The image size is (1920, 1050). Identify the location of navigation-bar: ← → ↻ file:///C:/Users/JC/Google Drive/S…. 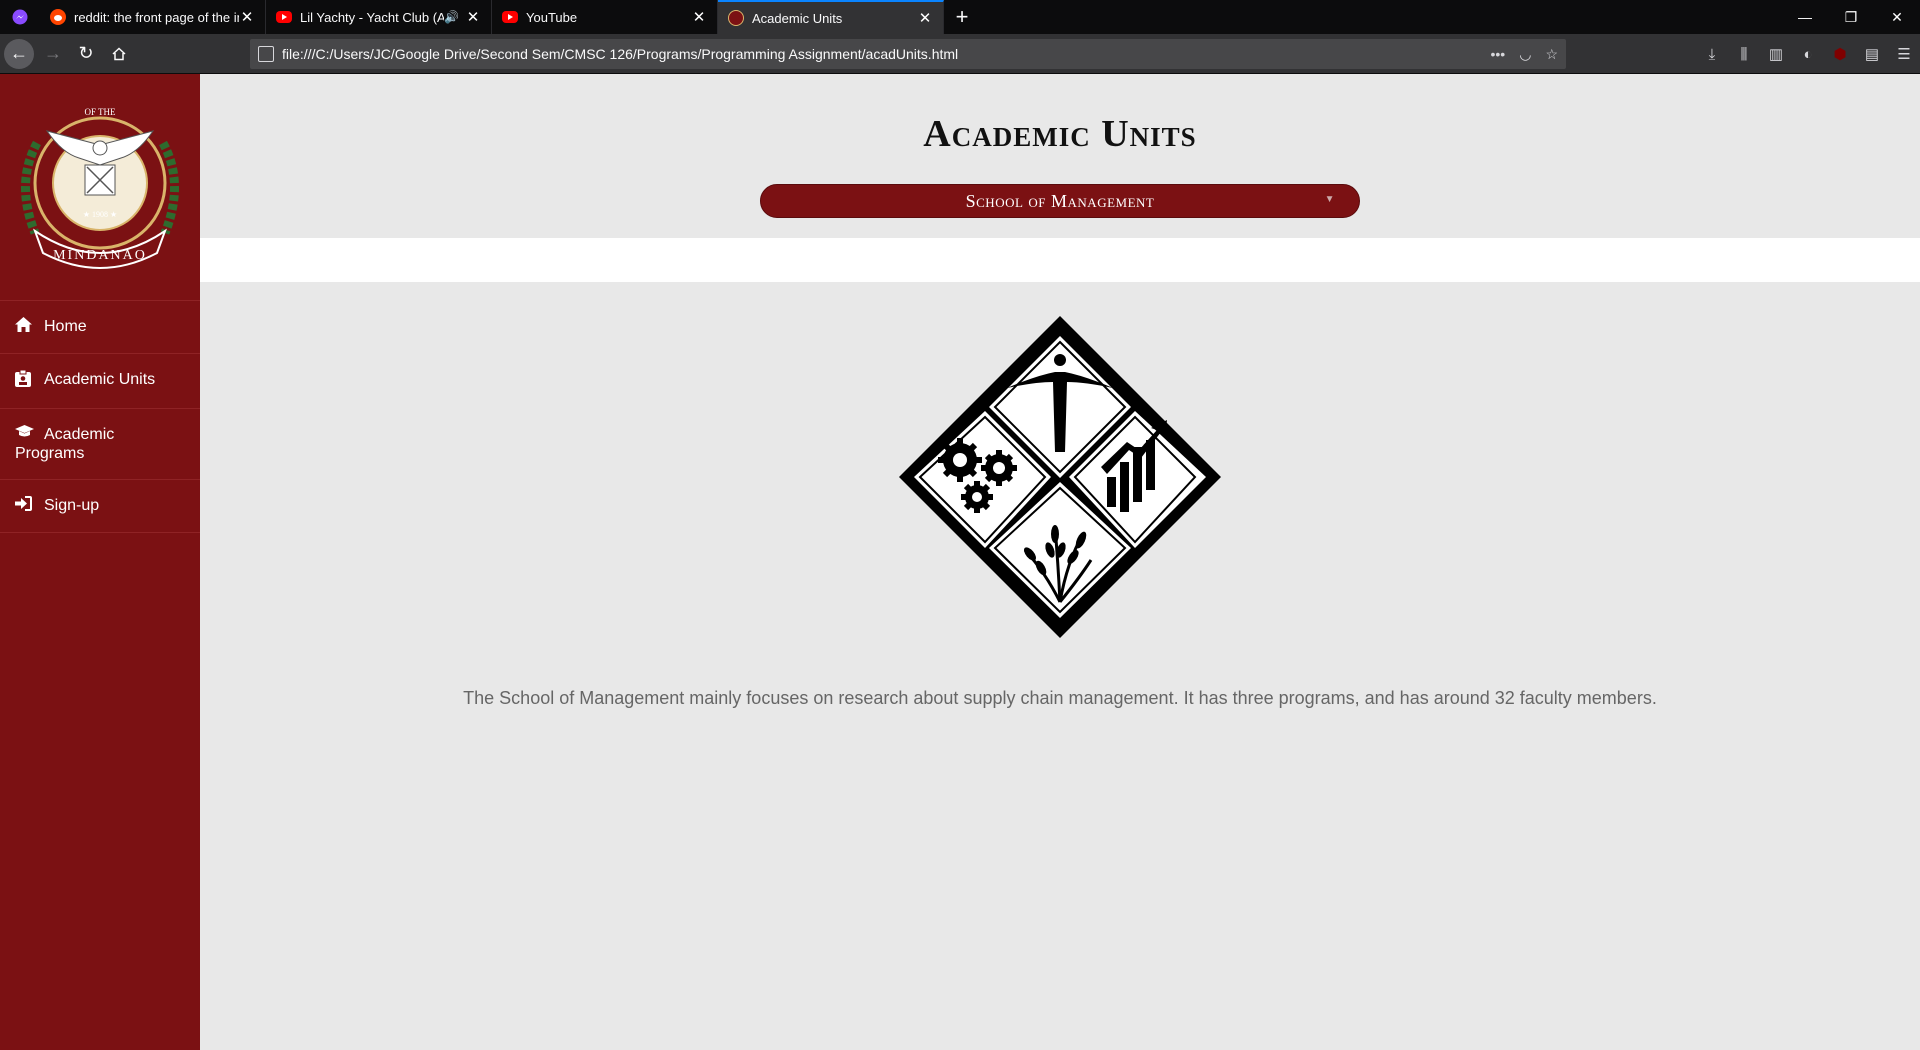
(960, 54).